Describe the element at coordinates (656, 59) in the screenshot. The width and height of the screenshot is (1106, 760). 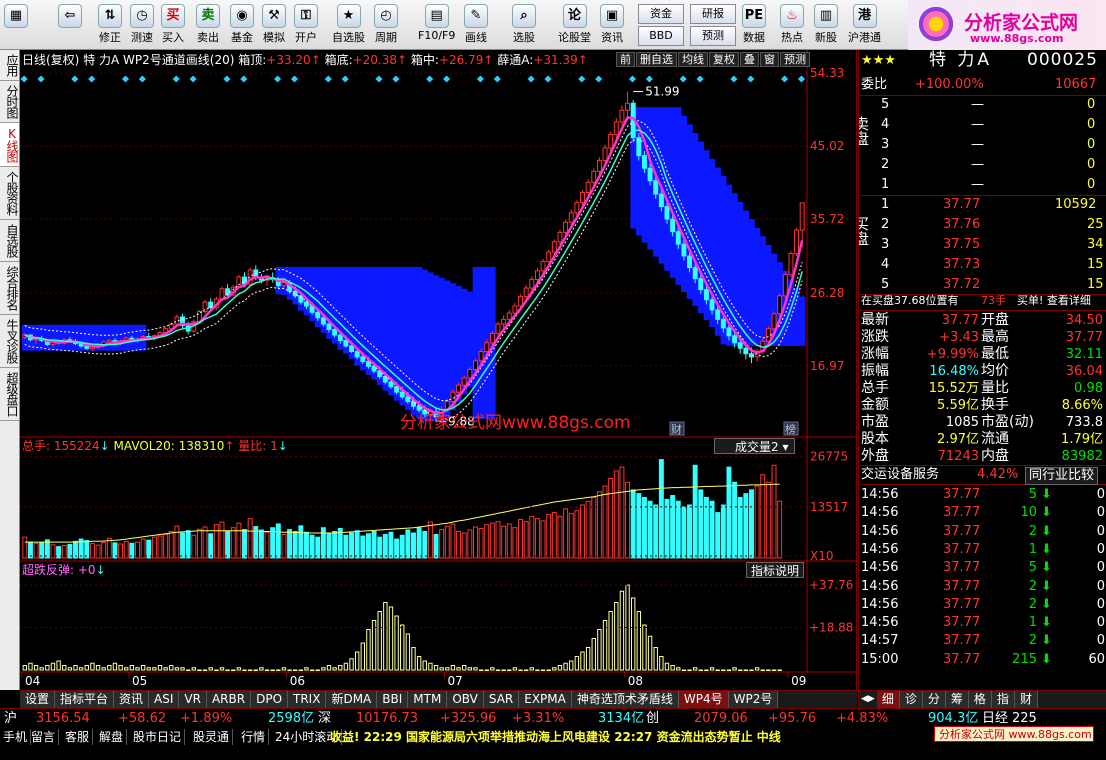
I see `chart-header-button-1: 删自选` at that location.